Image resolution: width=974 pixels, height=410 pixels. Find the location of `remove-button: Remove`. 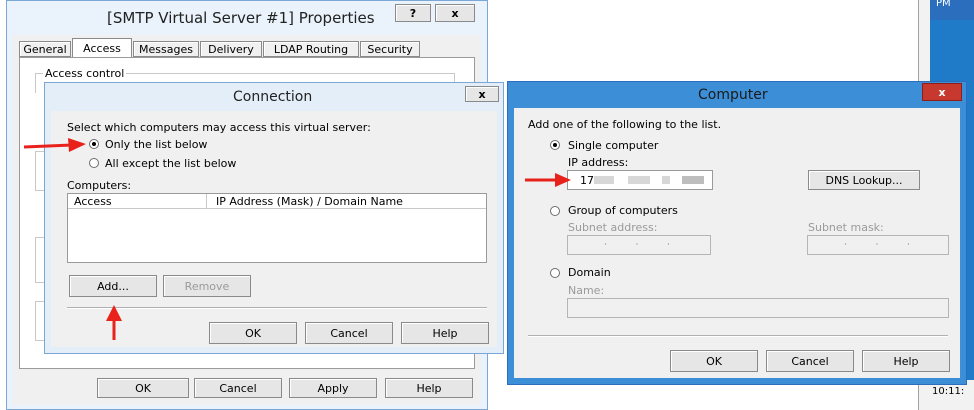

remove-button: Remove is located at coordinates (207, 286).